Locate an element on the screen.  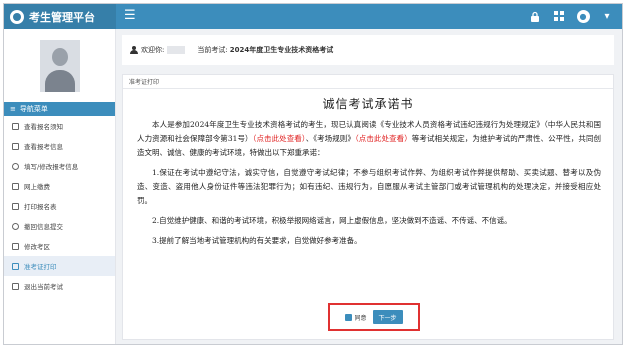
logo-icon is located at coordinates (17, 16).